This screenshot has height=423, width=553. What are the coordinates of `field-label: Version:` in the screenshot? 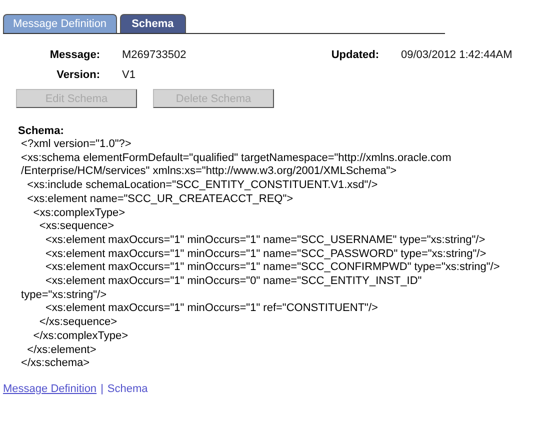 It's located at (78, 75).